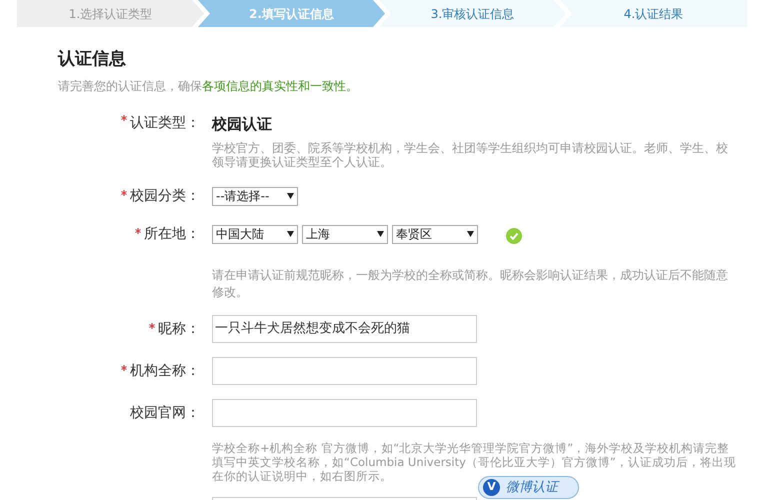 This screenshot has height=500, width=773. What do you see at coordinates (165, 123) in the screenshot?
I see `field-label: 认证类型：` at bounding box center [165, 123].